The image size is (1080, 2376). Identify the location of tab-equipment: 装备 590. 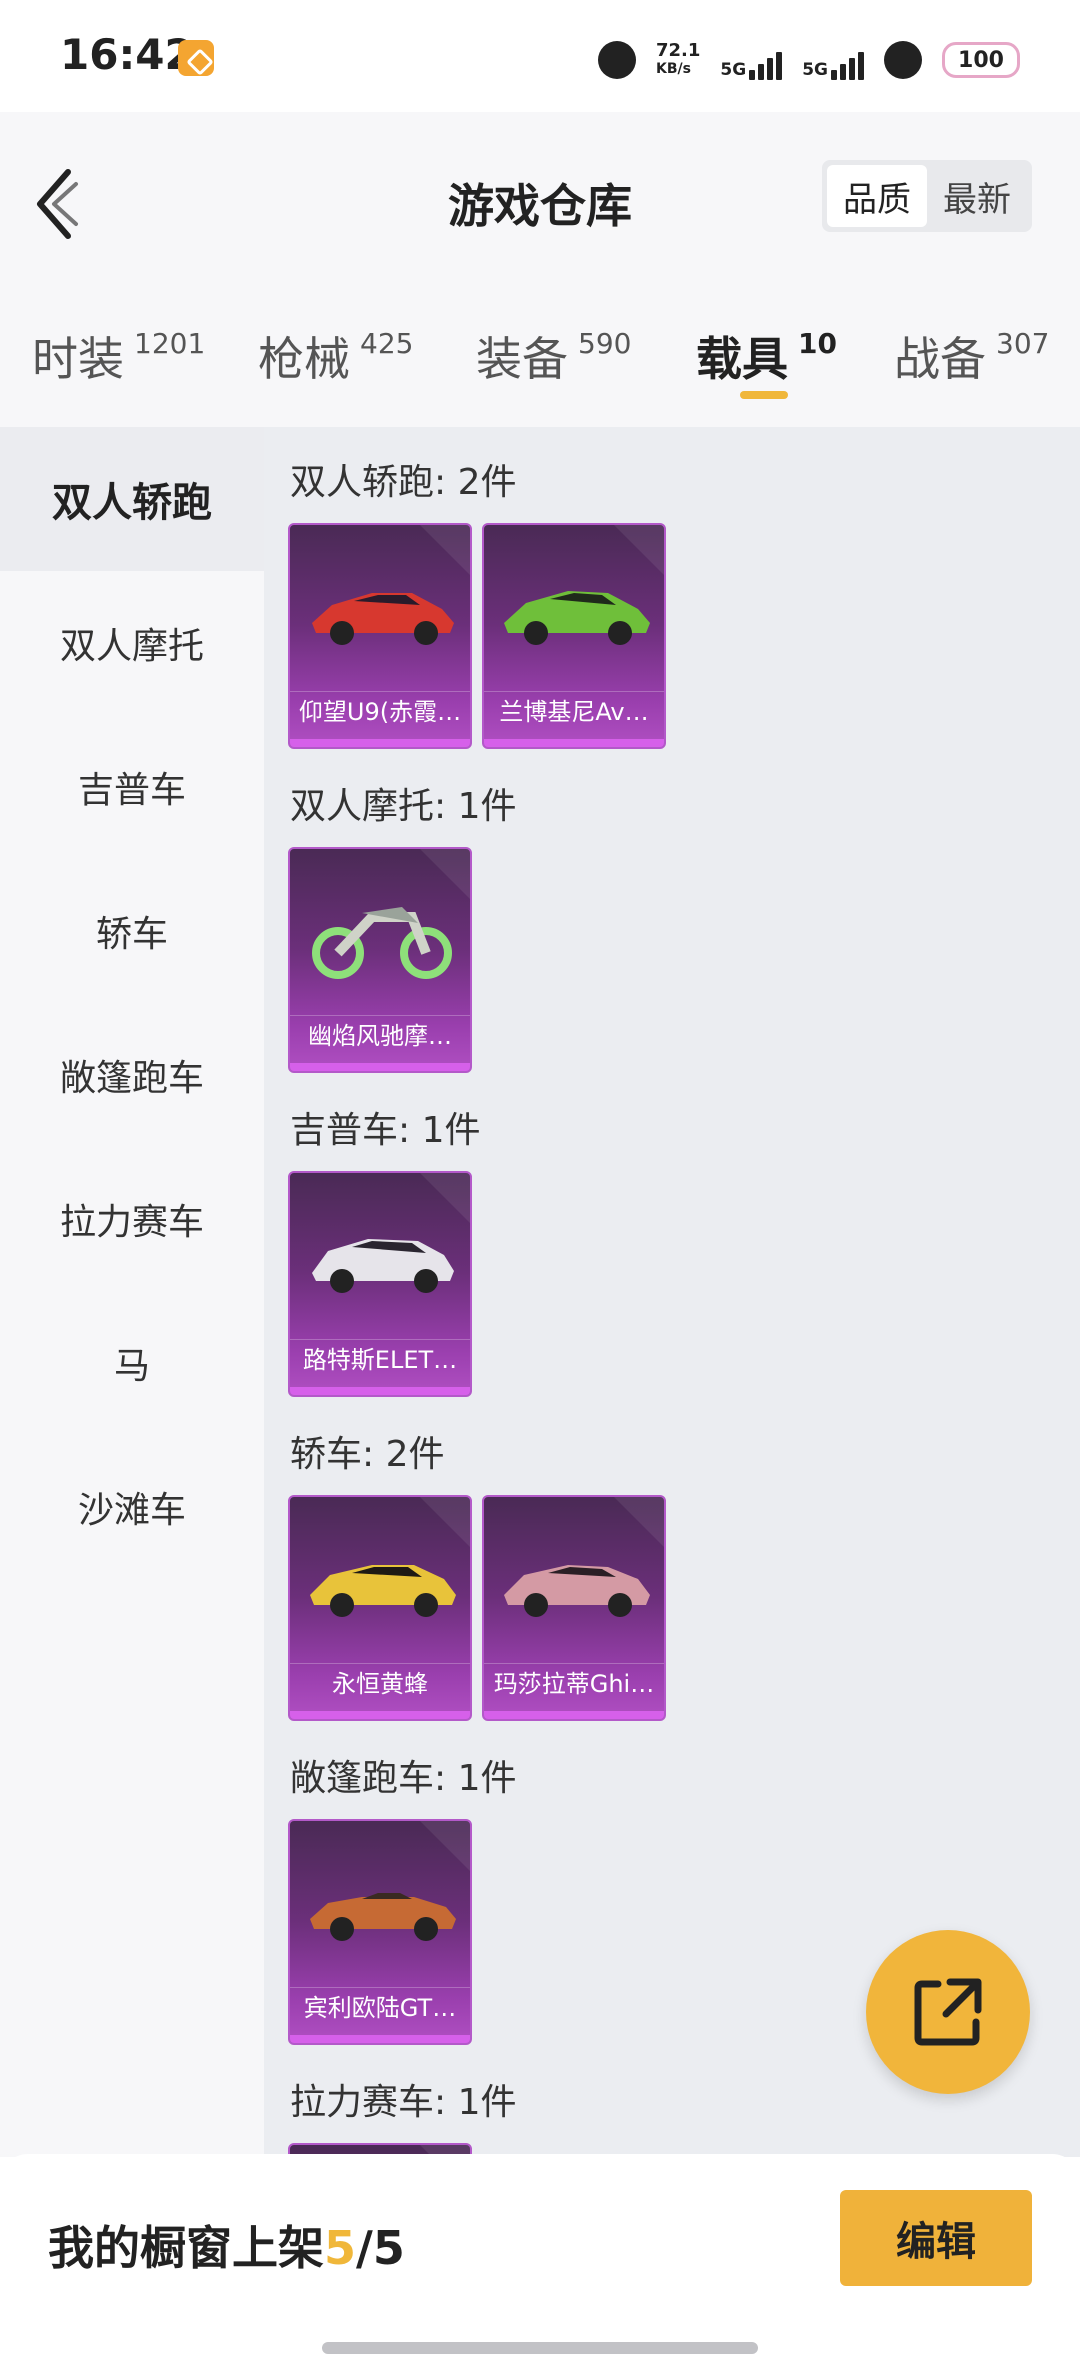
(553, 356).